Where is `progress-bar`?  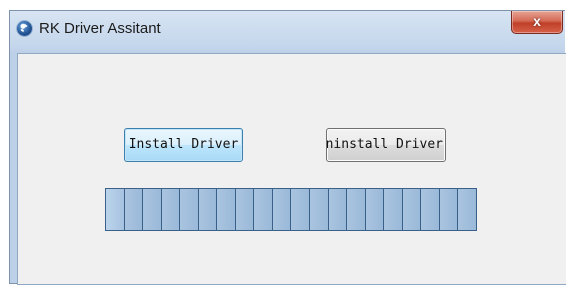
progress-bar is located at coordinates (291, 209).